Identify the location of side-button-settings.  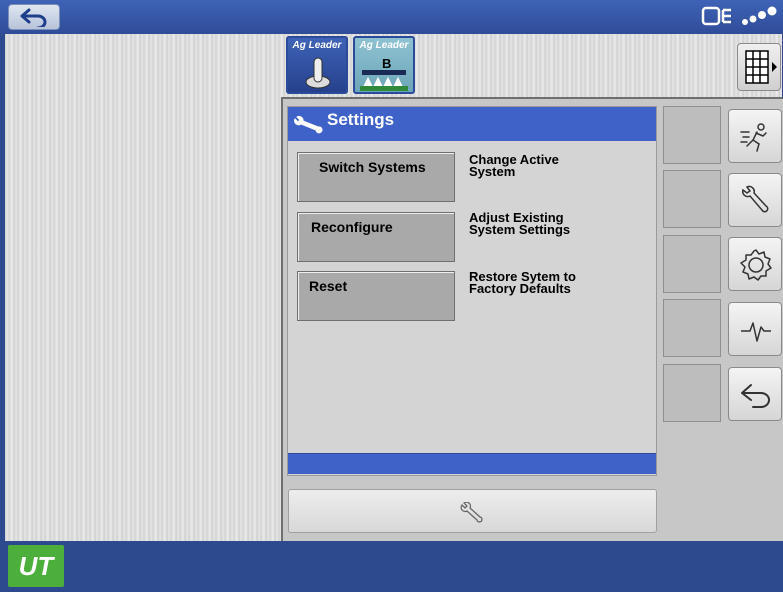
(755, 200).